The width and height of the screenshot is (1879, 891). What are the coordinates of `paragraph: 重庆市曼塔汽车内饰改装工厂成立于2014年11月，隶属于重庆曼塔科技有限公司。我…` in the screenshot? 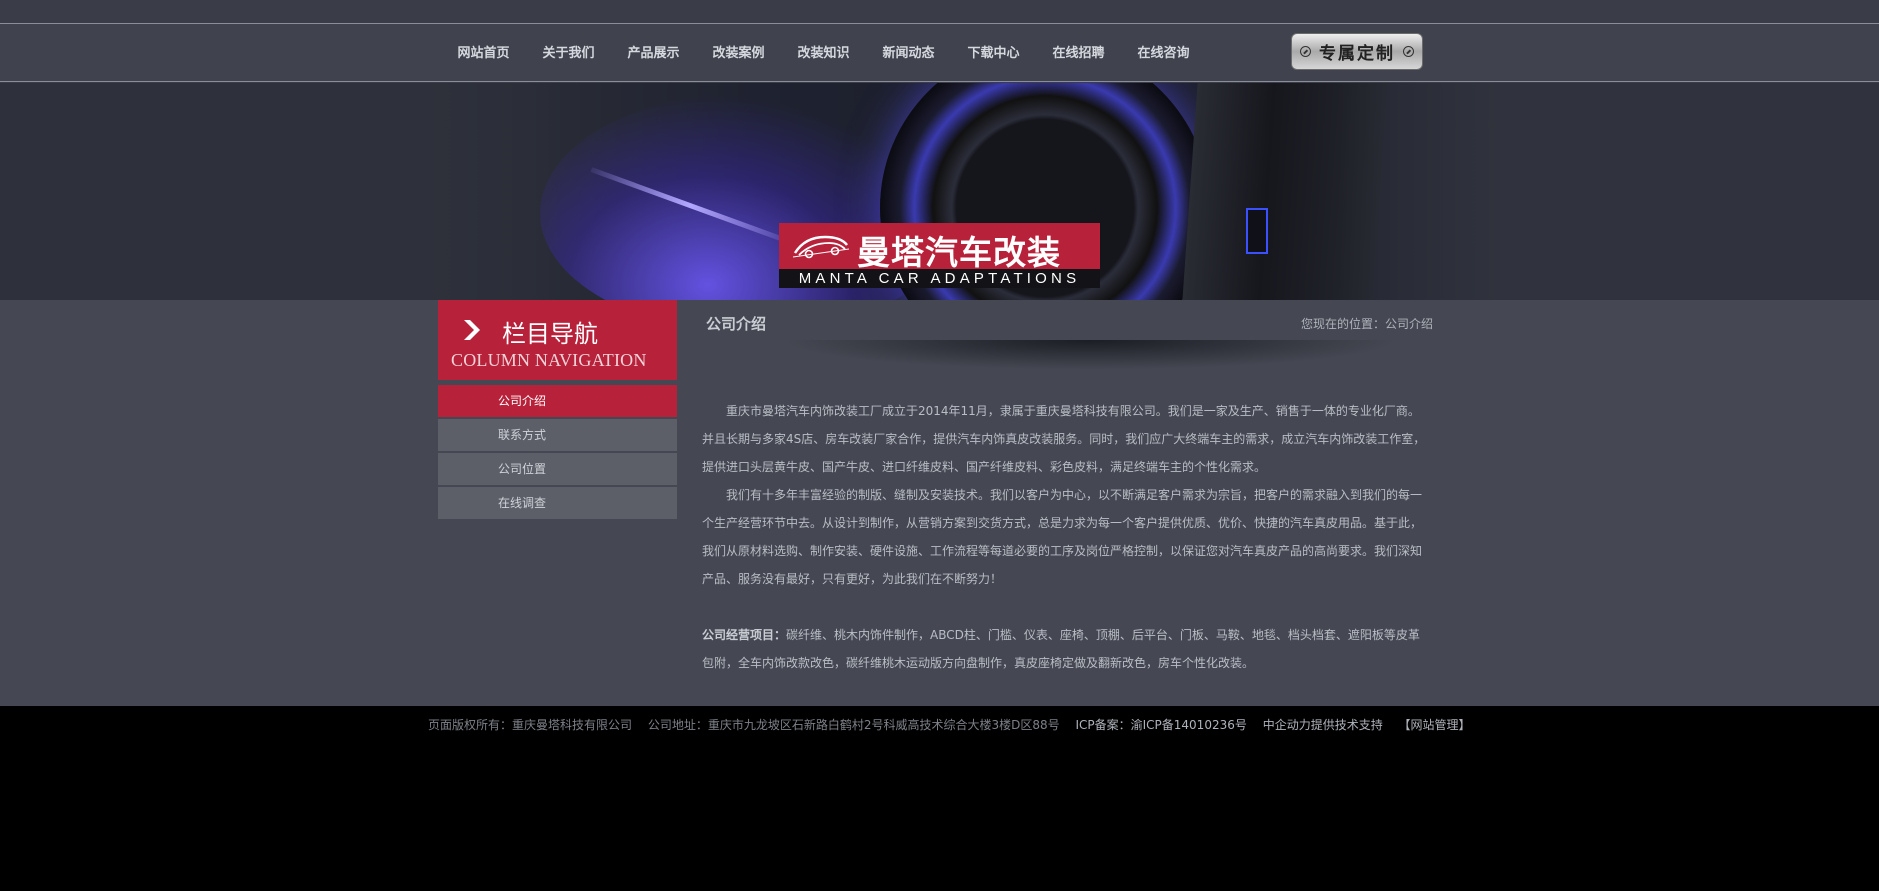 It's located at (1064, 439).